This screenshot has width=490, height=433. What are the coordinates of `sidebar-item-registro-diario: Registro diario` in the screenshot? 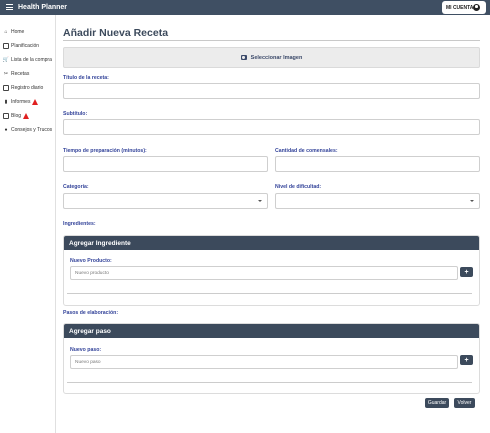 It's located at (23, 88).